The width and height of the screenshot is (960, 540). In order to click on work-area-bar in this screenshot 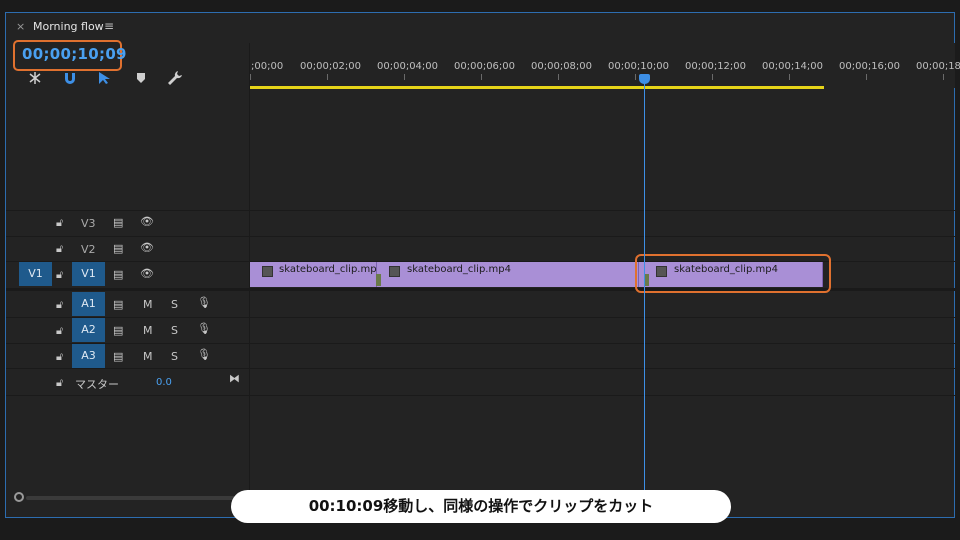, I will do `click(537, 87)`.